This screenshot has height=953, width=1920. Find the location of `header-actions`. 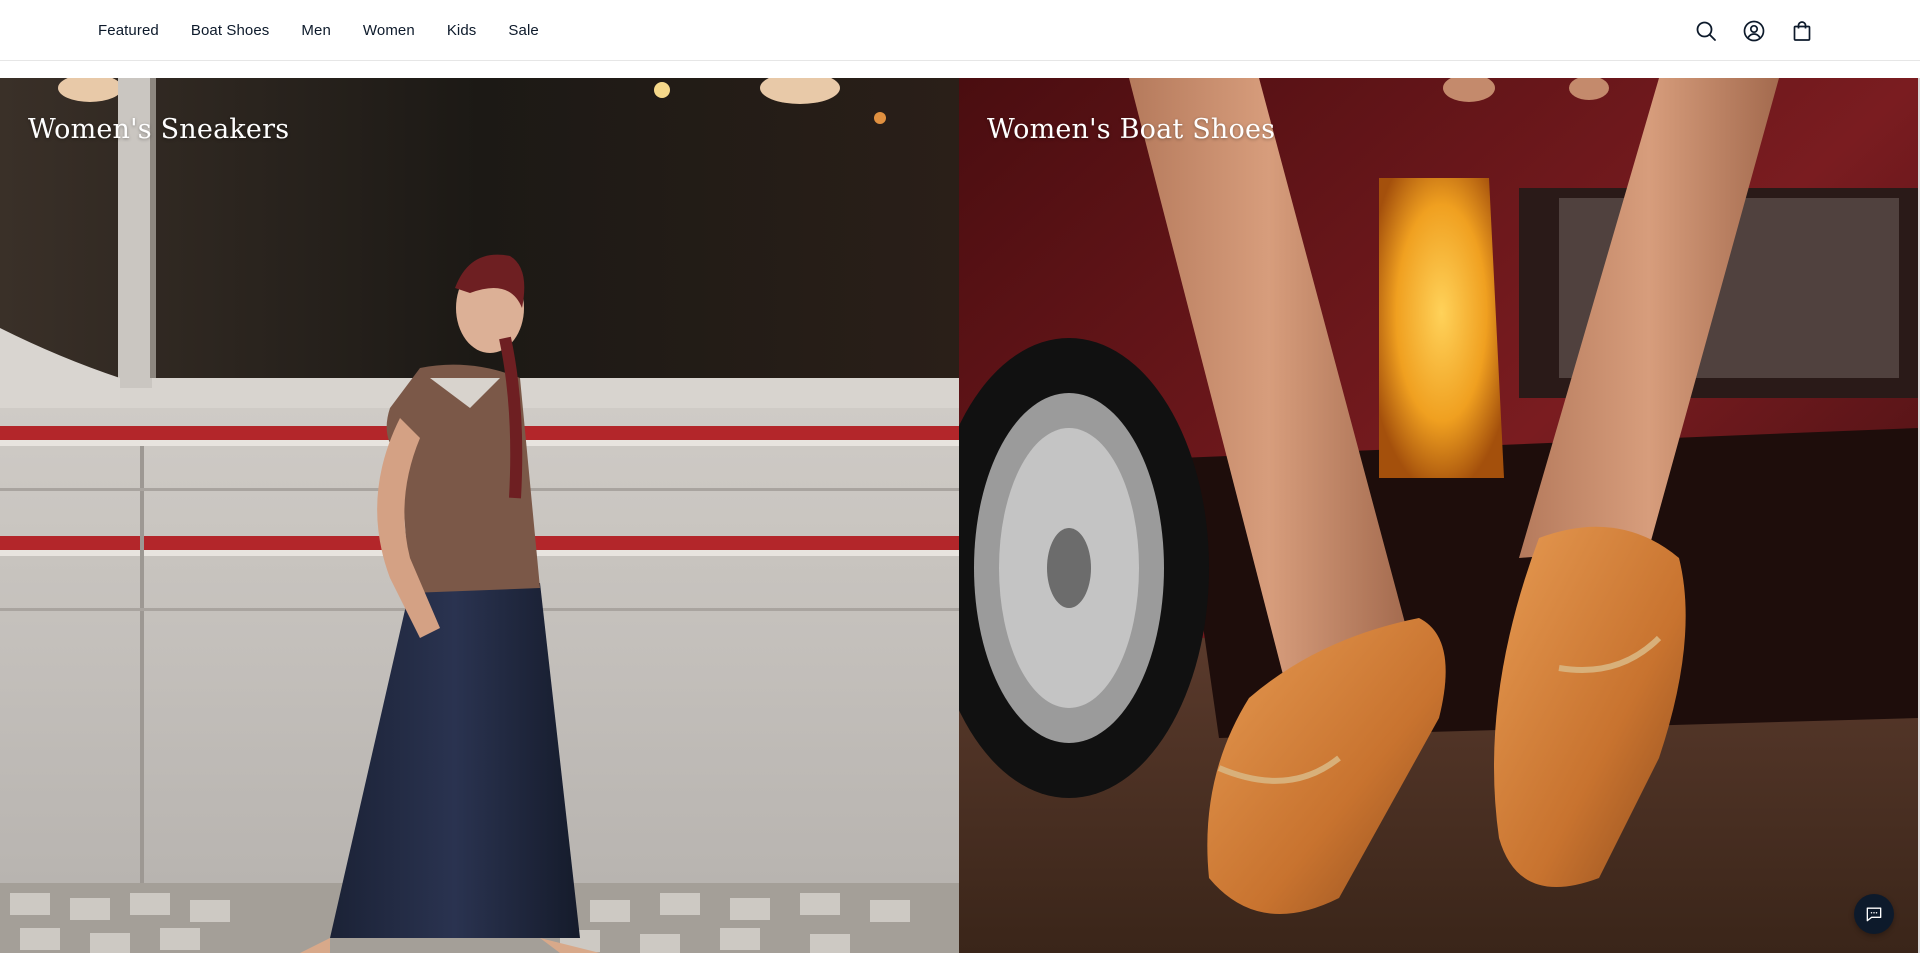

header-actions is located at coordinates (1754, 30).